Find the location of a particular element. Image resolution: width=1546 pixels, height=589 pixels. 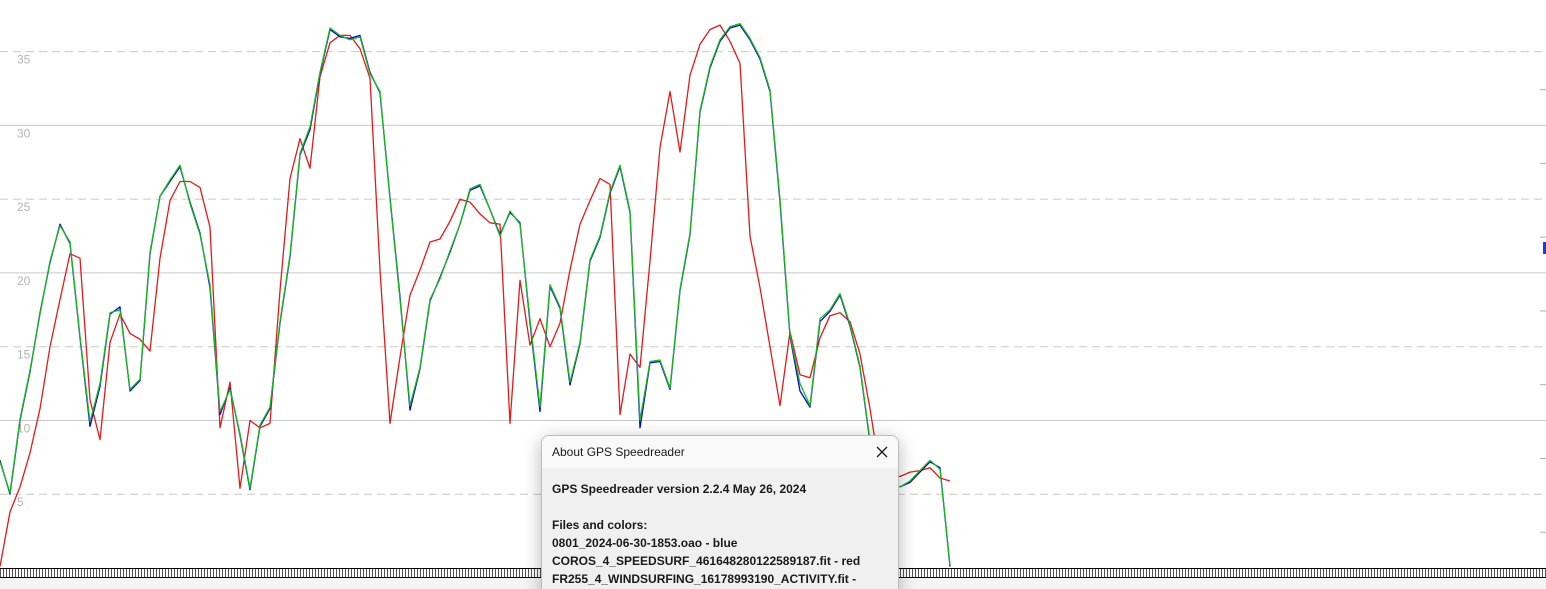

dialog-title: About GPS Speedreader is located at coordinates (618, 452).